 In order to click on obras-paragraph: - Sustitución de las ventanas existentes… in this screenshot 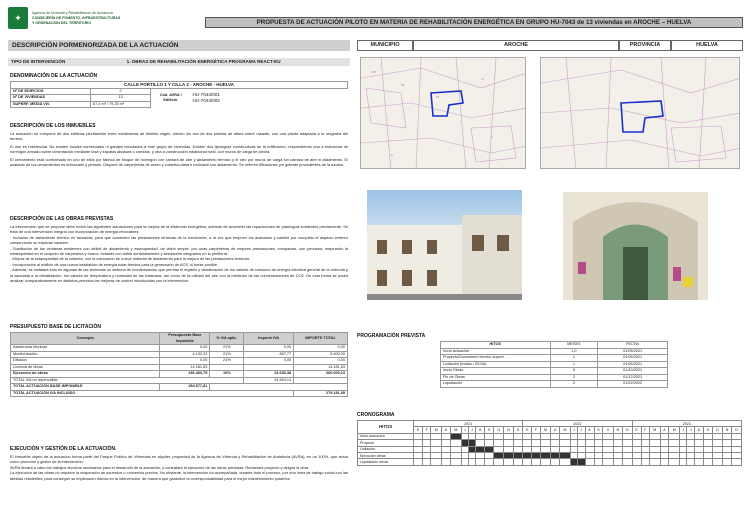, I will do `click(179, 251)`.